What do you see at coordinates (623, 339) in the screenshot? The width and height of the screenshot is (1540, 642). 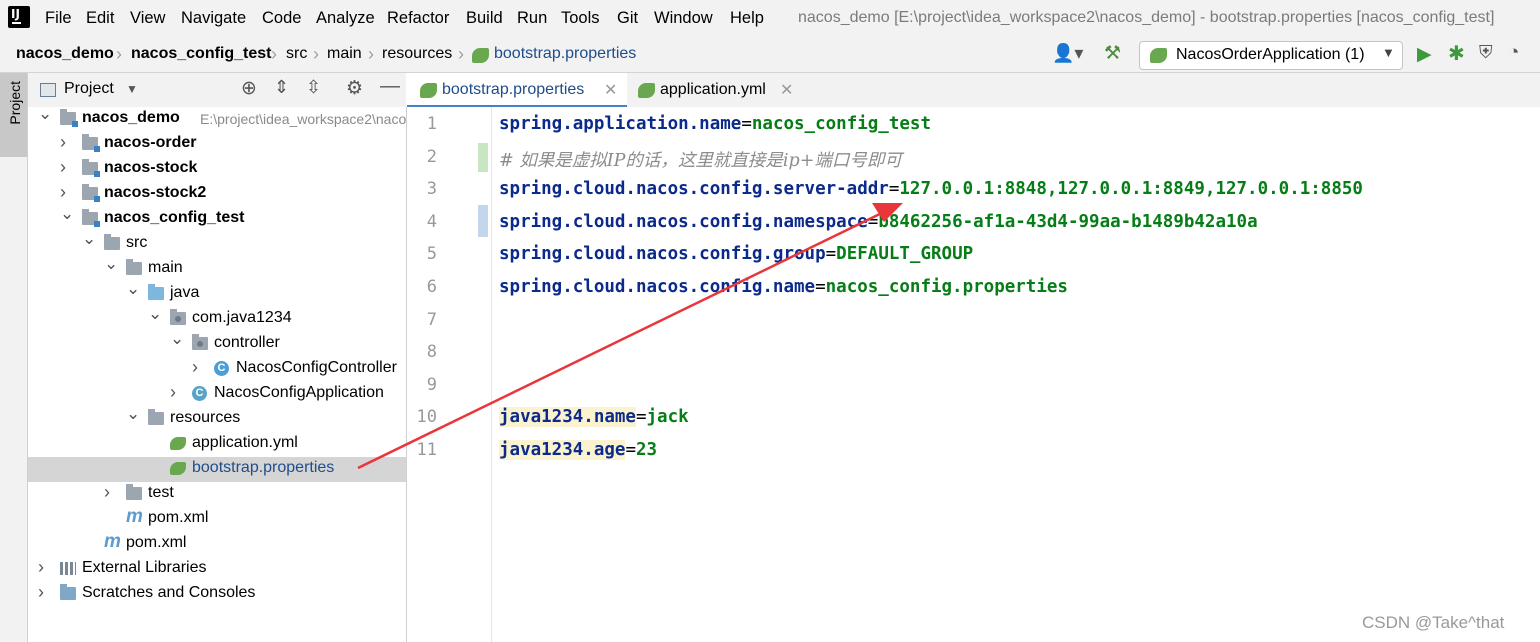 I see `arrow-line` at bounding box center [623, 339].